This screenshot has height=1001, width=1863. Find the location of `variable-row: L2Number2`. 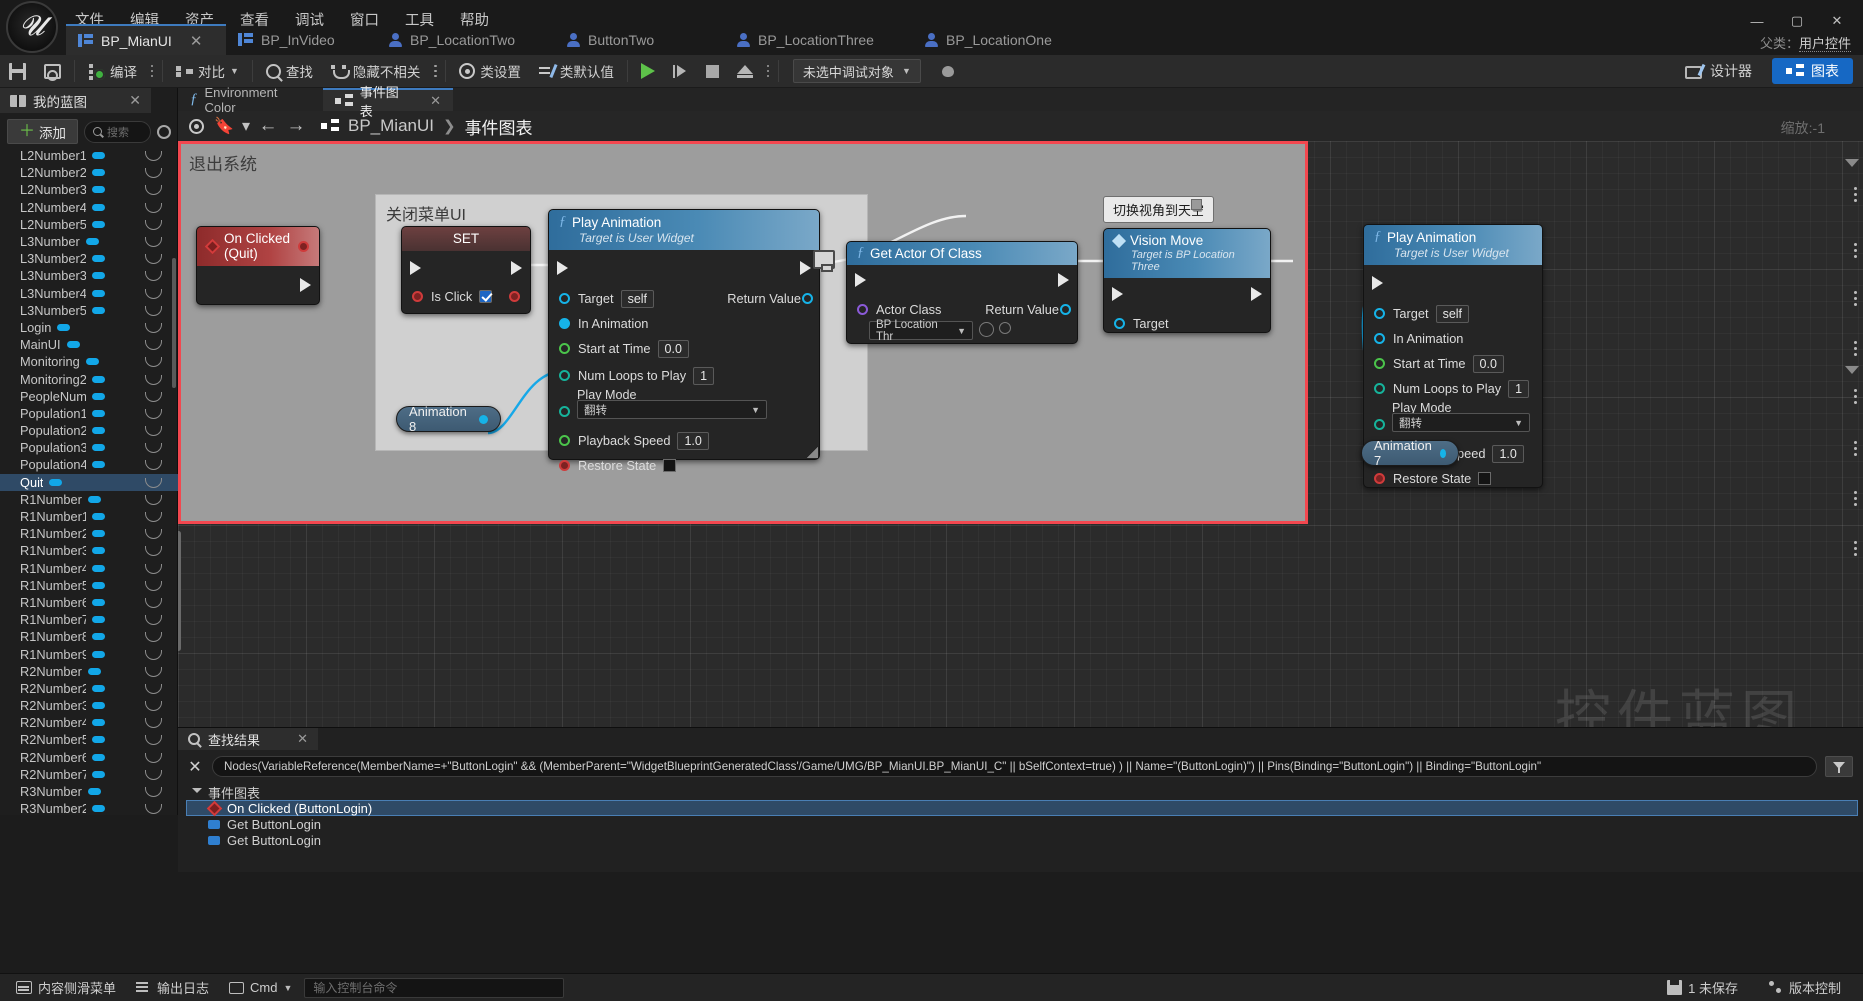

variable-row: L2Number2 is located at coordinates (89, 172).